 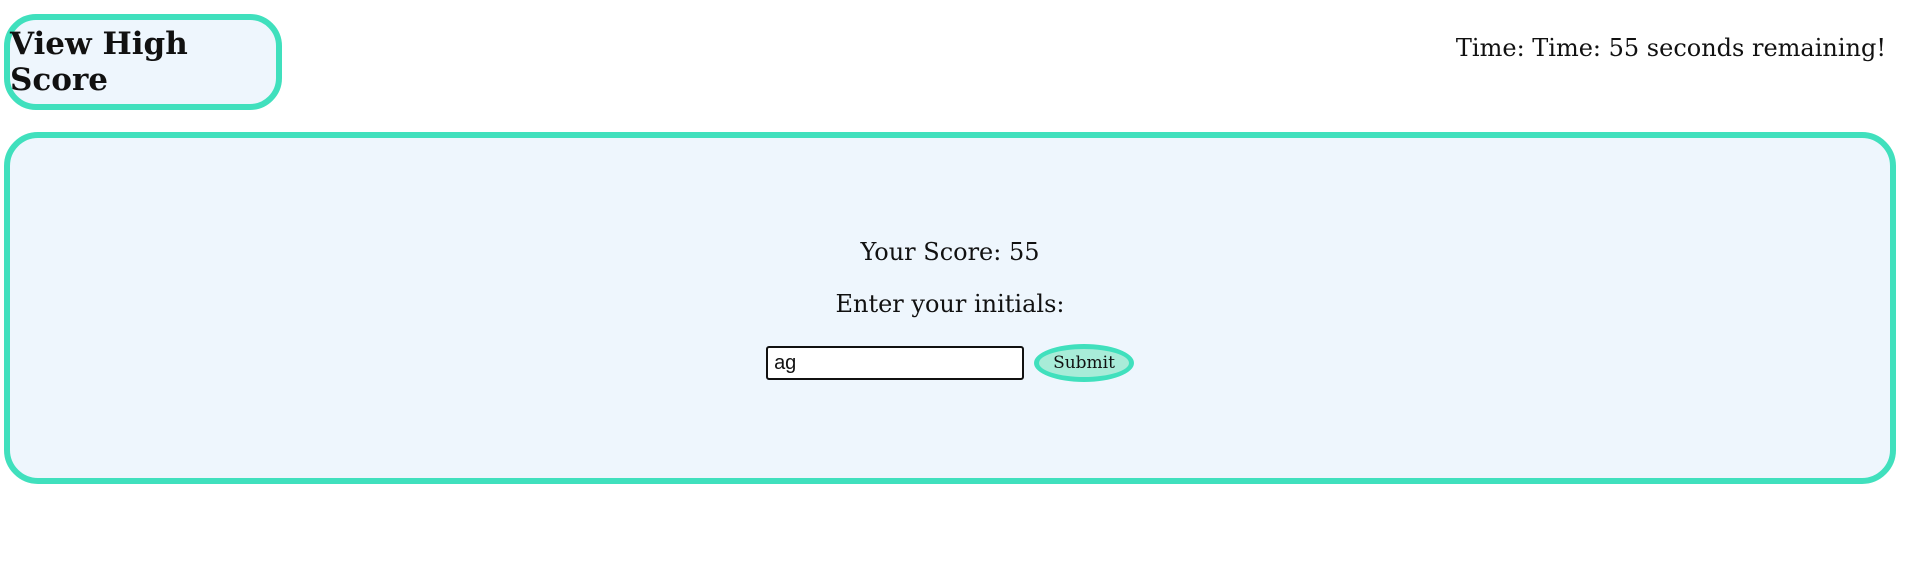 I want to click on final-score-text: Your Score: 55, so click(x=950, y=252).